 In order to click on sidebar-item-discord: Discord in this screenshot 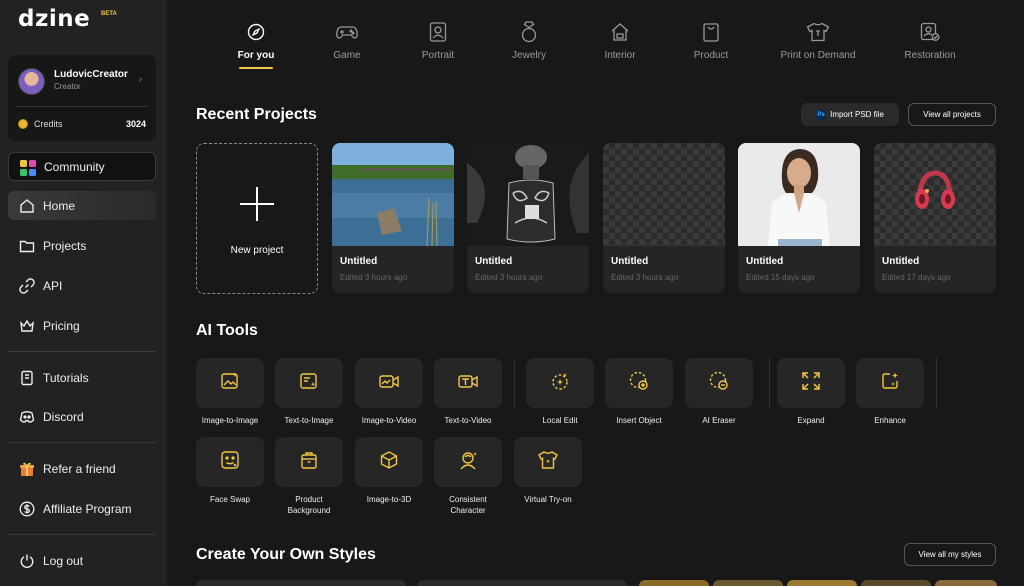, I will do `click(82, 416)`.